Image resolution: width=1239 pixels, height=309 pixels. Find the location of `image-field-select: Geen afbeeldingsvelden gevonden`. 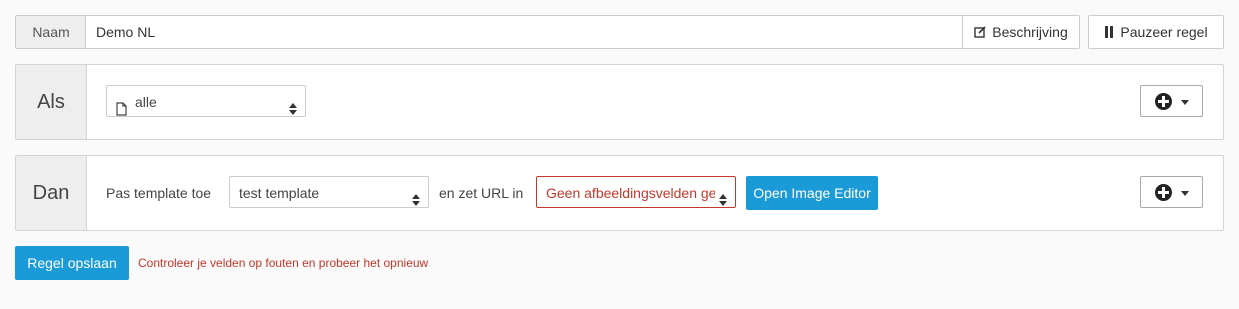

image-field-select: Geen afbeeldingsvelden gevonden is located at coordinates (636, 192).